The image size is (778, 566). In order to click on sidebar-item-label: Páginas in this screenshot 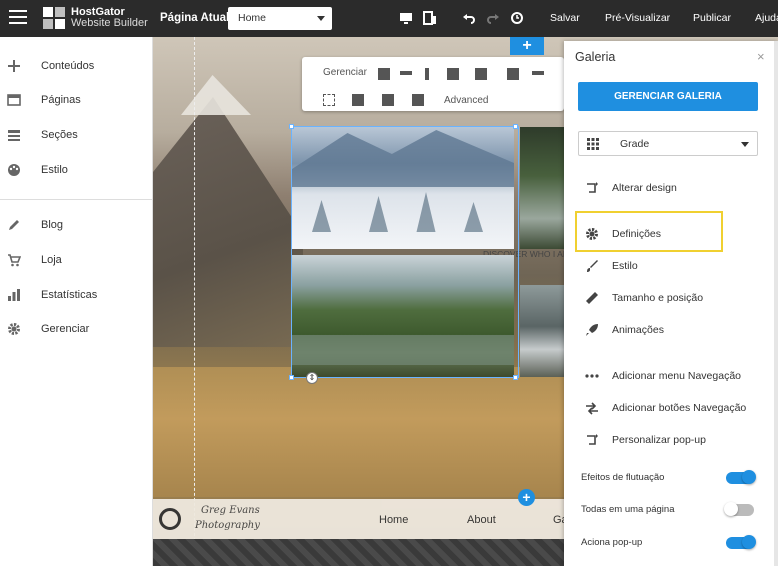, I will do `click(61, 100)`.